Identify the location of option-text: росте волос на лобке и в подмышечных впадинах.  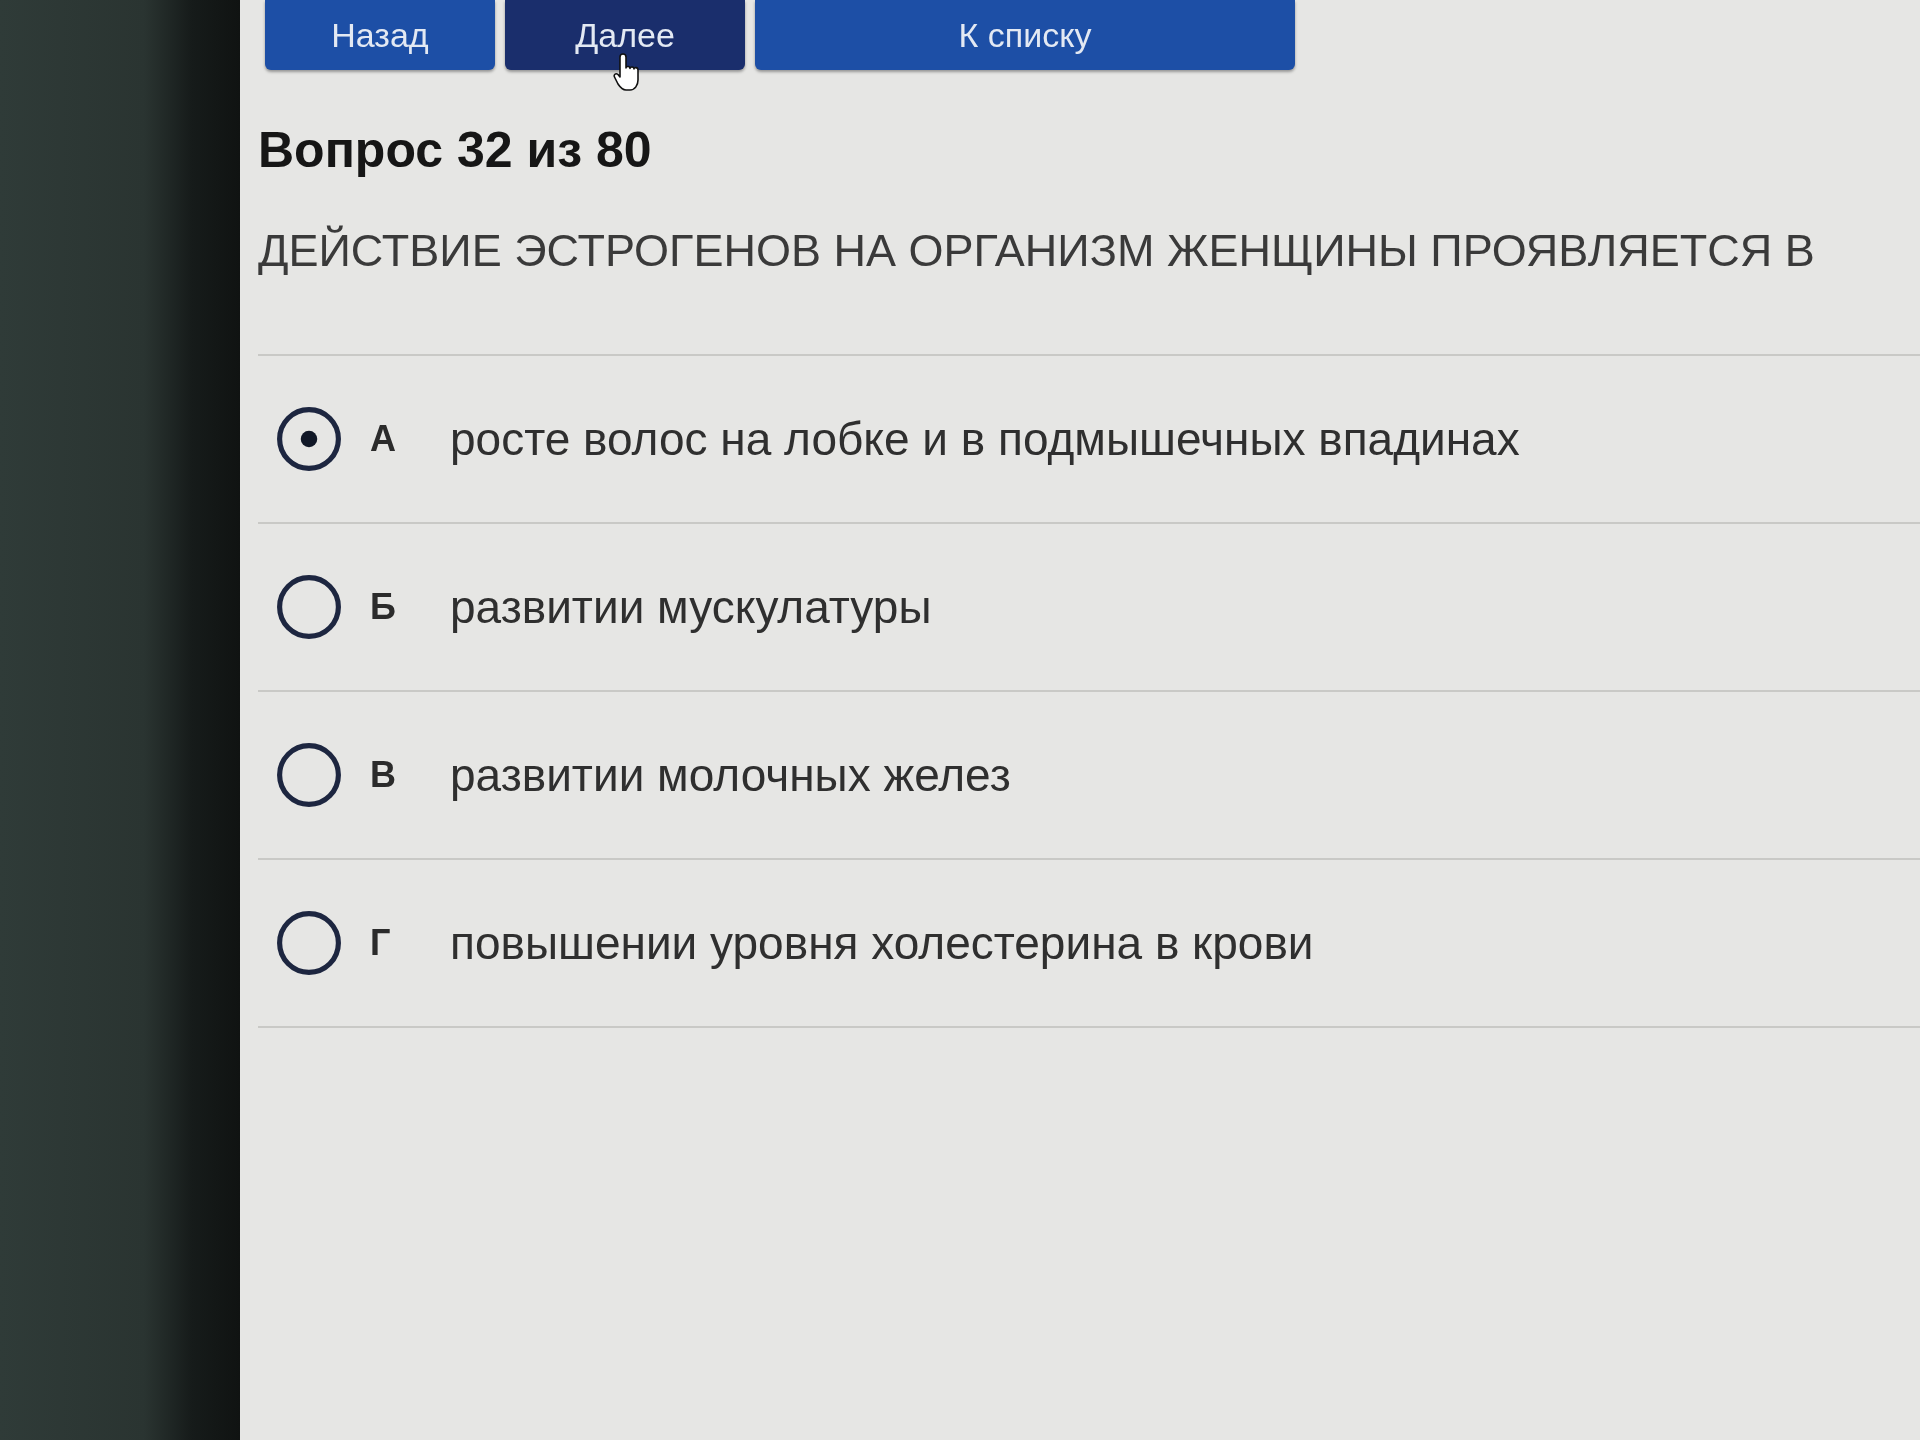
(985, 439).